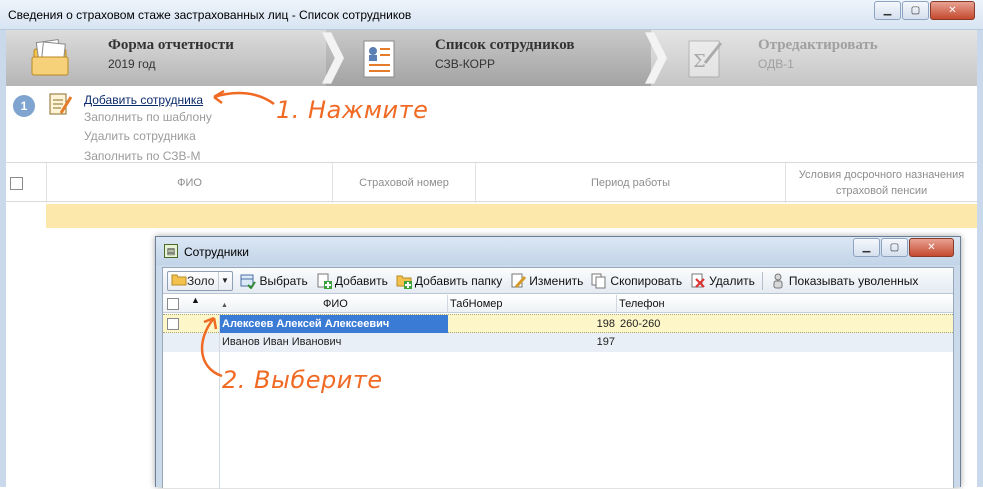 This screenshot has width=983, height=489. What do you see at coordinates (171, 251) in the screenshot?
I see `directory-icon: ▤` at bounding box center [171, 251].